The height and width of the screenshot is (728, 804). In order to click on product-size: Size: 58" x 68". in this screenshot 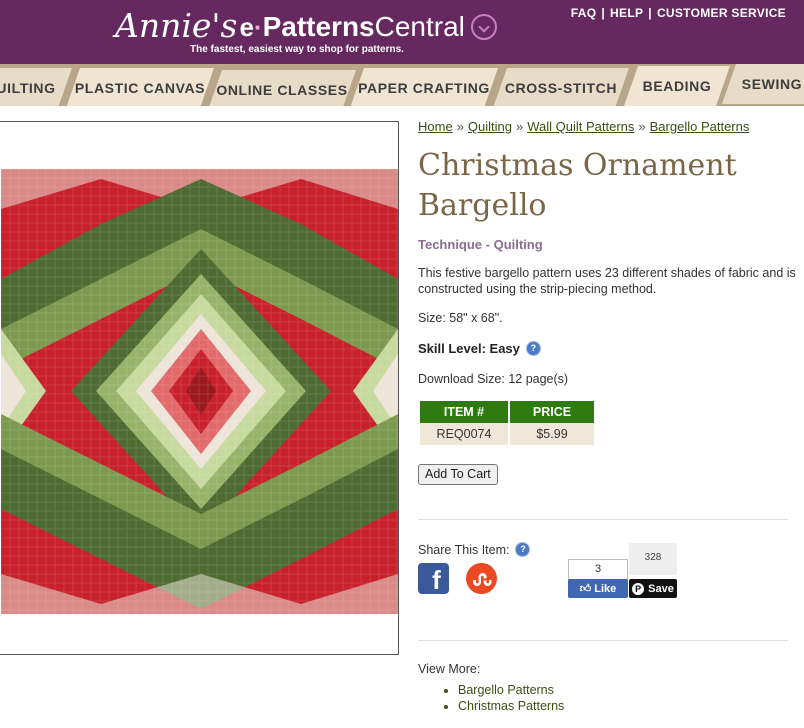, I will do `click(460, 318)`.